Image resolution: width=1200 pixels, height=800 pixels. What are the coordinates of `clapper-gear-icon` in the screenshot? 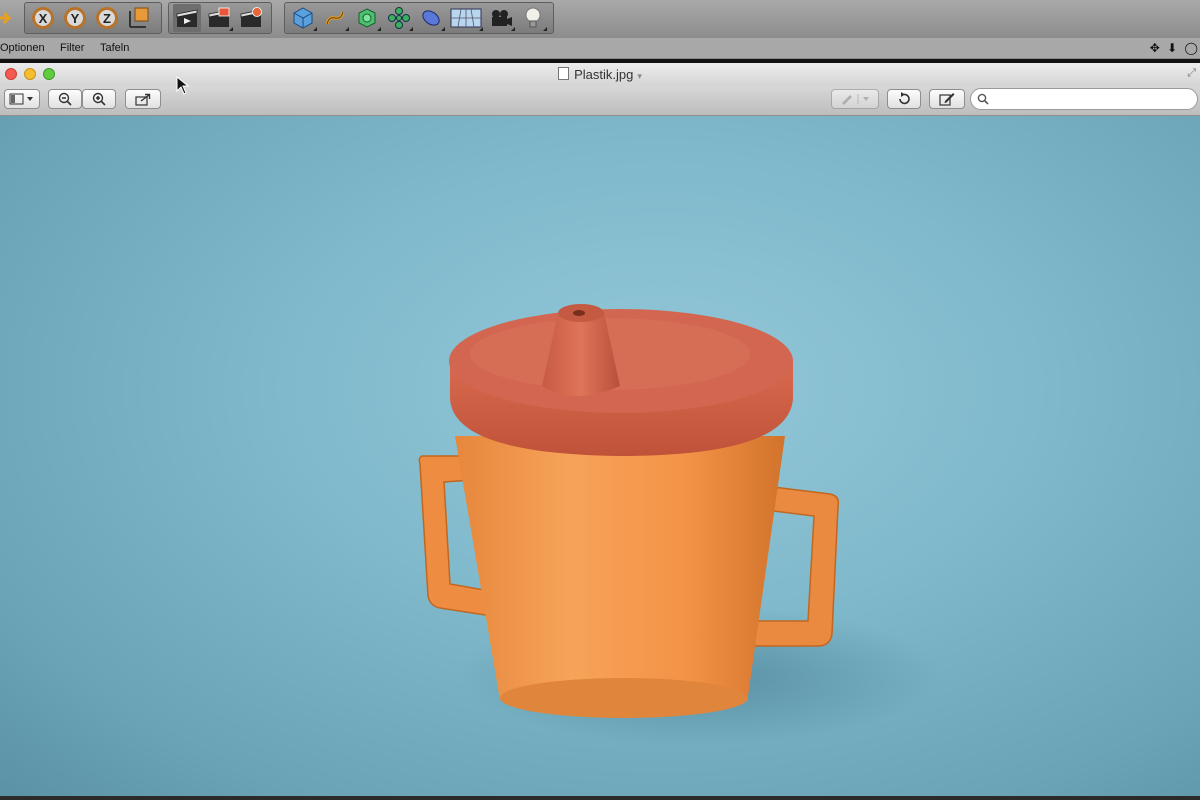 It's located at (251, 17).